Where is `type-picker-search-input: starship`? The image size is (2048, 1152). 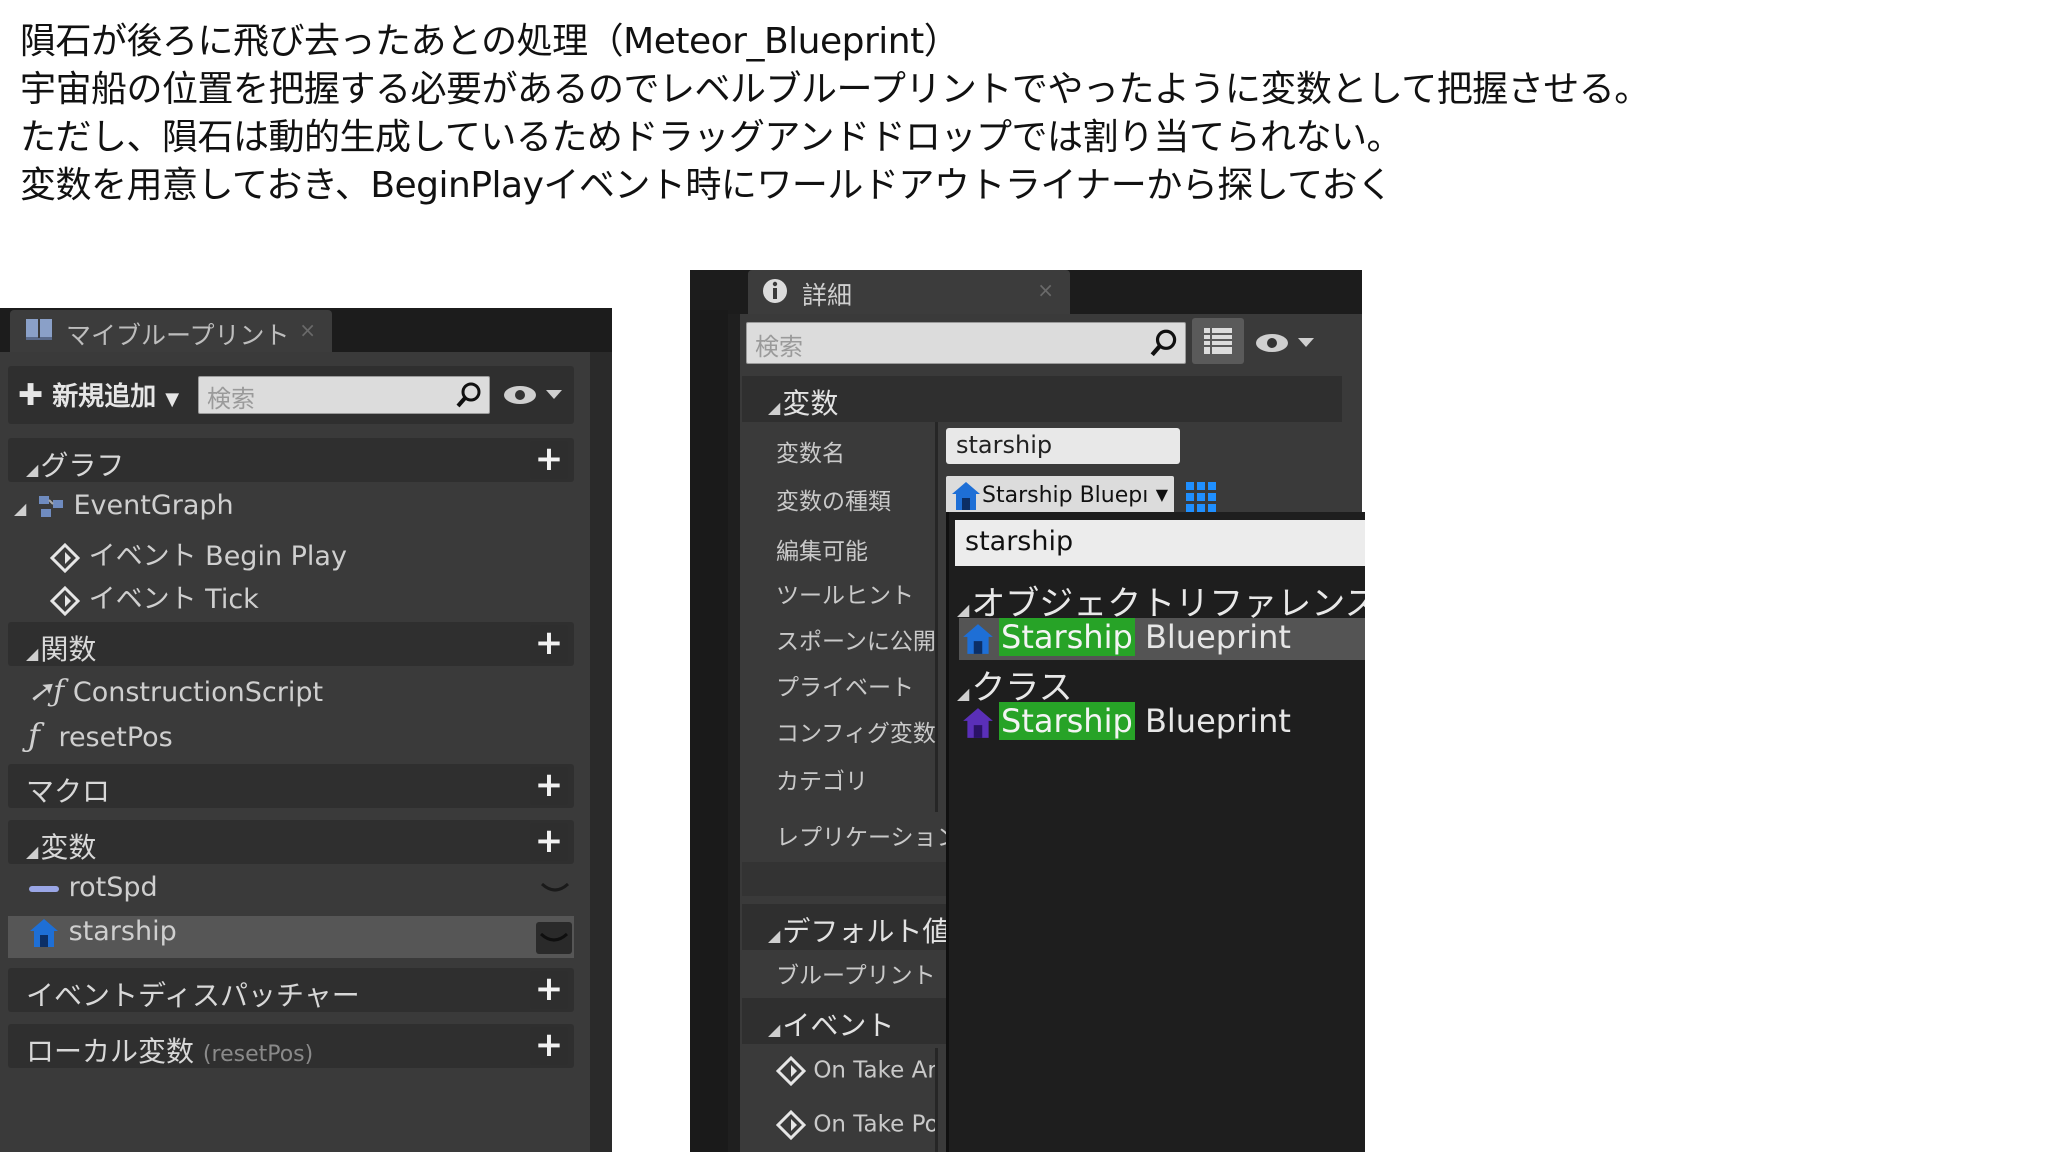 type-picker-search-input: starship is located at coordinates (1160, 543).